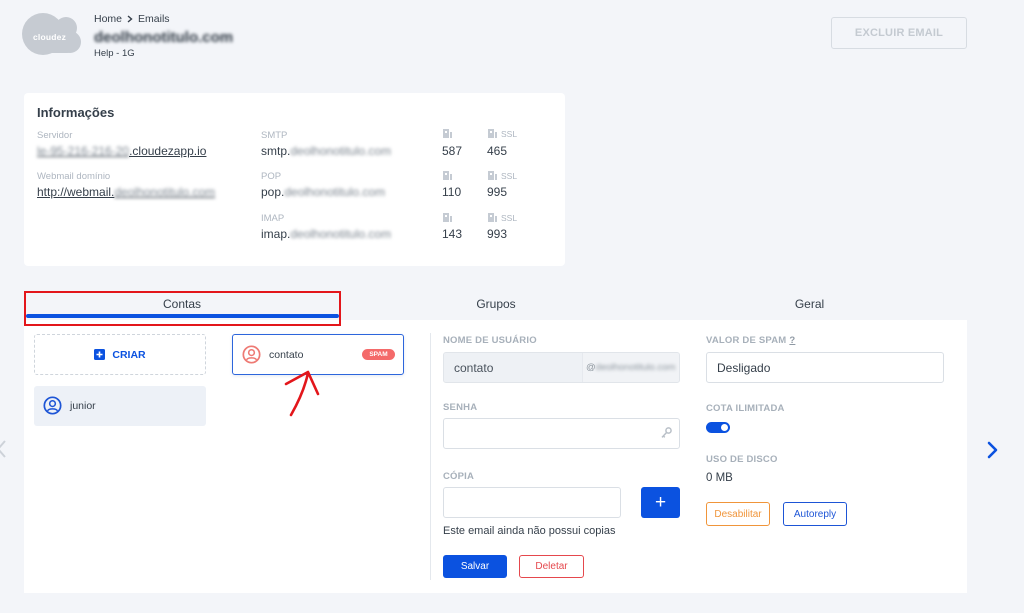  Describe the element at coordinates (591, 367) in the screenshot. I see `domain-at: @` at that location.